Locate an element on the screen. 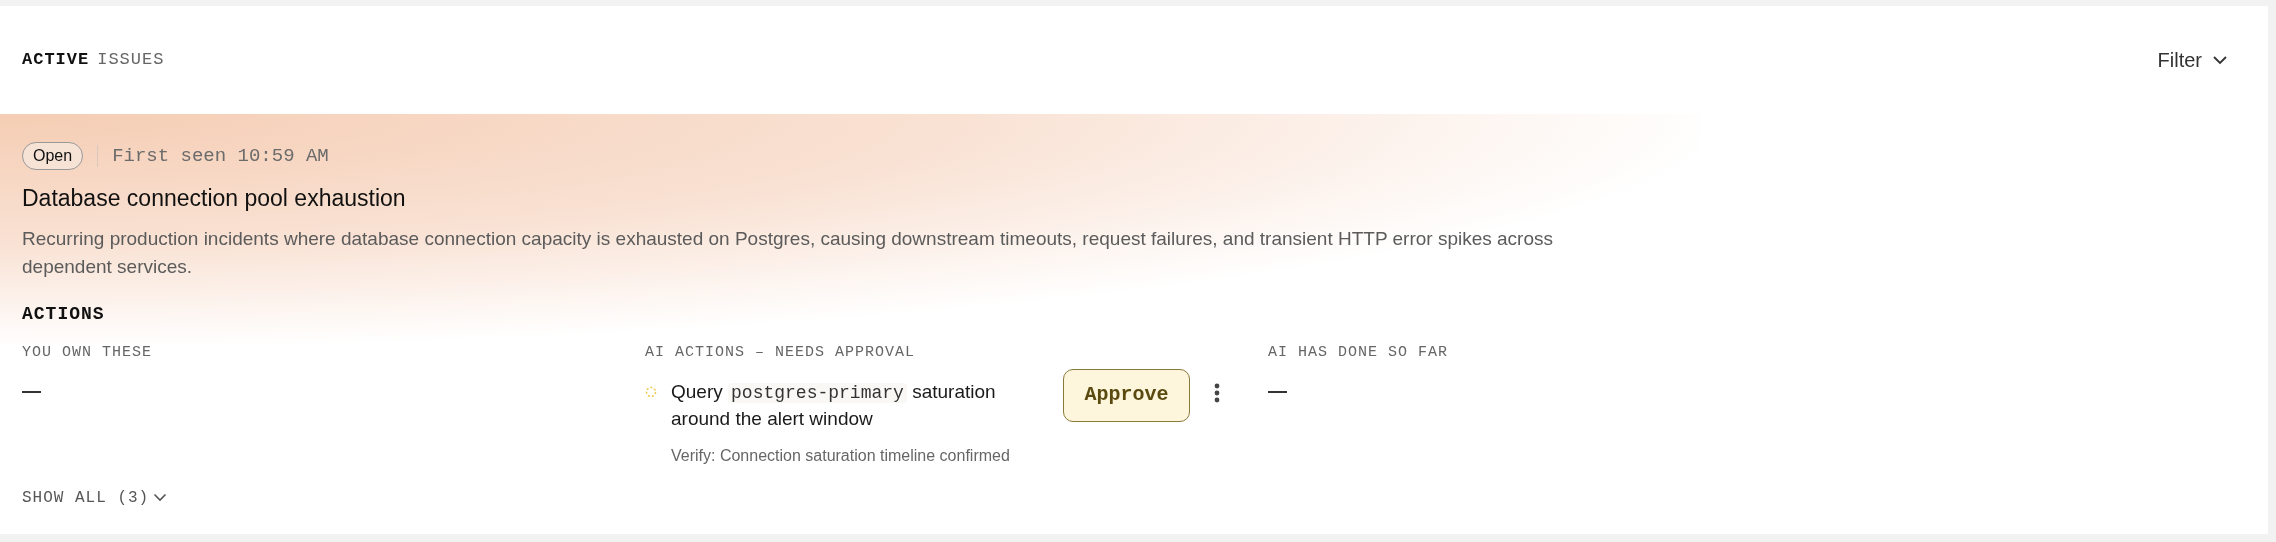  pending-icon is located at coordinates (651, 391).